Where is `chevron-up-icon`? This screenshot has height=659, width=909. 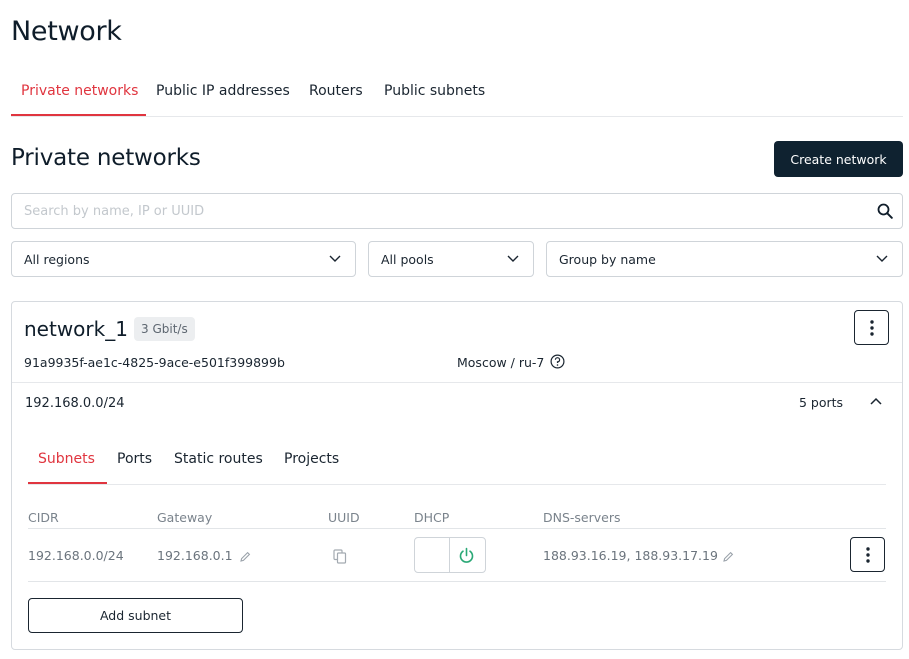
chevron-up-icon is located at coordinates (876, 401).